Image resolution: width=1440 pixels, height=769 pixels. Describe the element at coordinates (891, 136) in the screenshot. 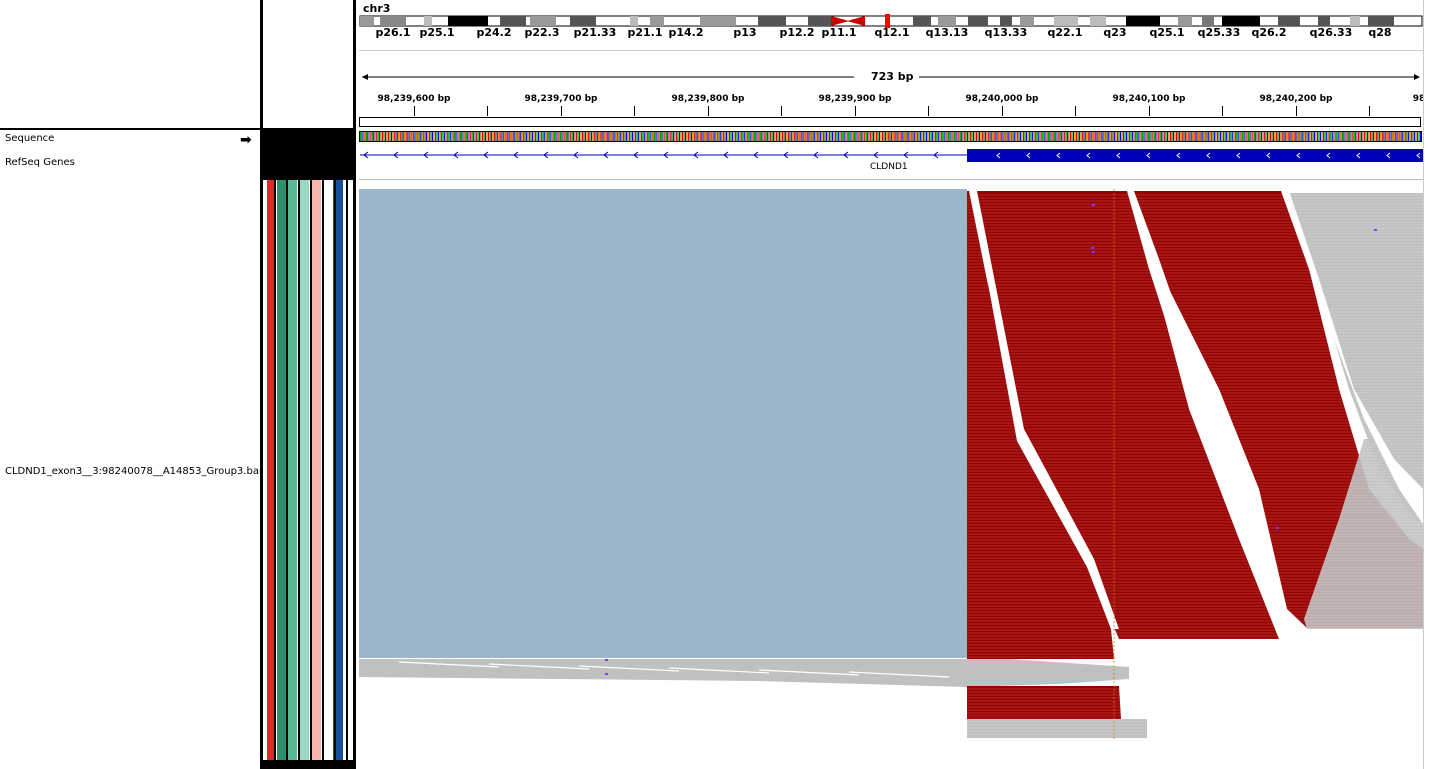

I see `sequence-track` at that location.